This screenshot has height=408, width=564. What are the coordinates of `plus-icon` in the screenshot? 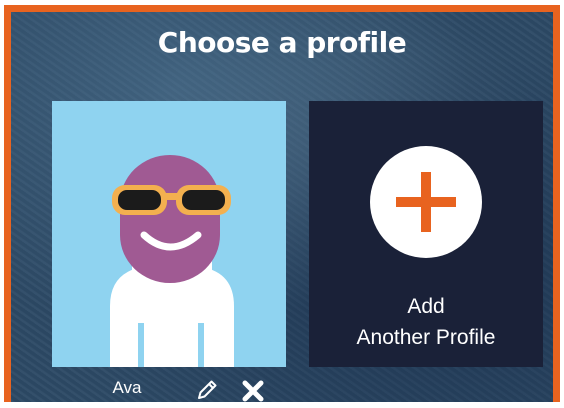 It's located at (426, 202).